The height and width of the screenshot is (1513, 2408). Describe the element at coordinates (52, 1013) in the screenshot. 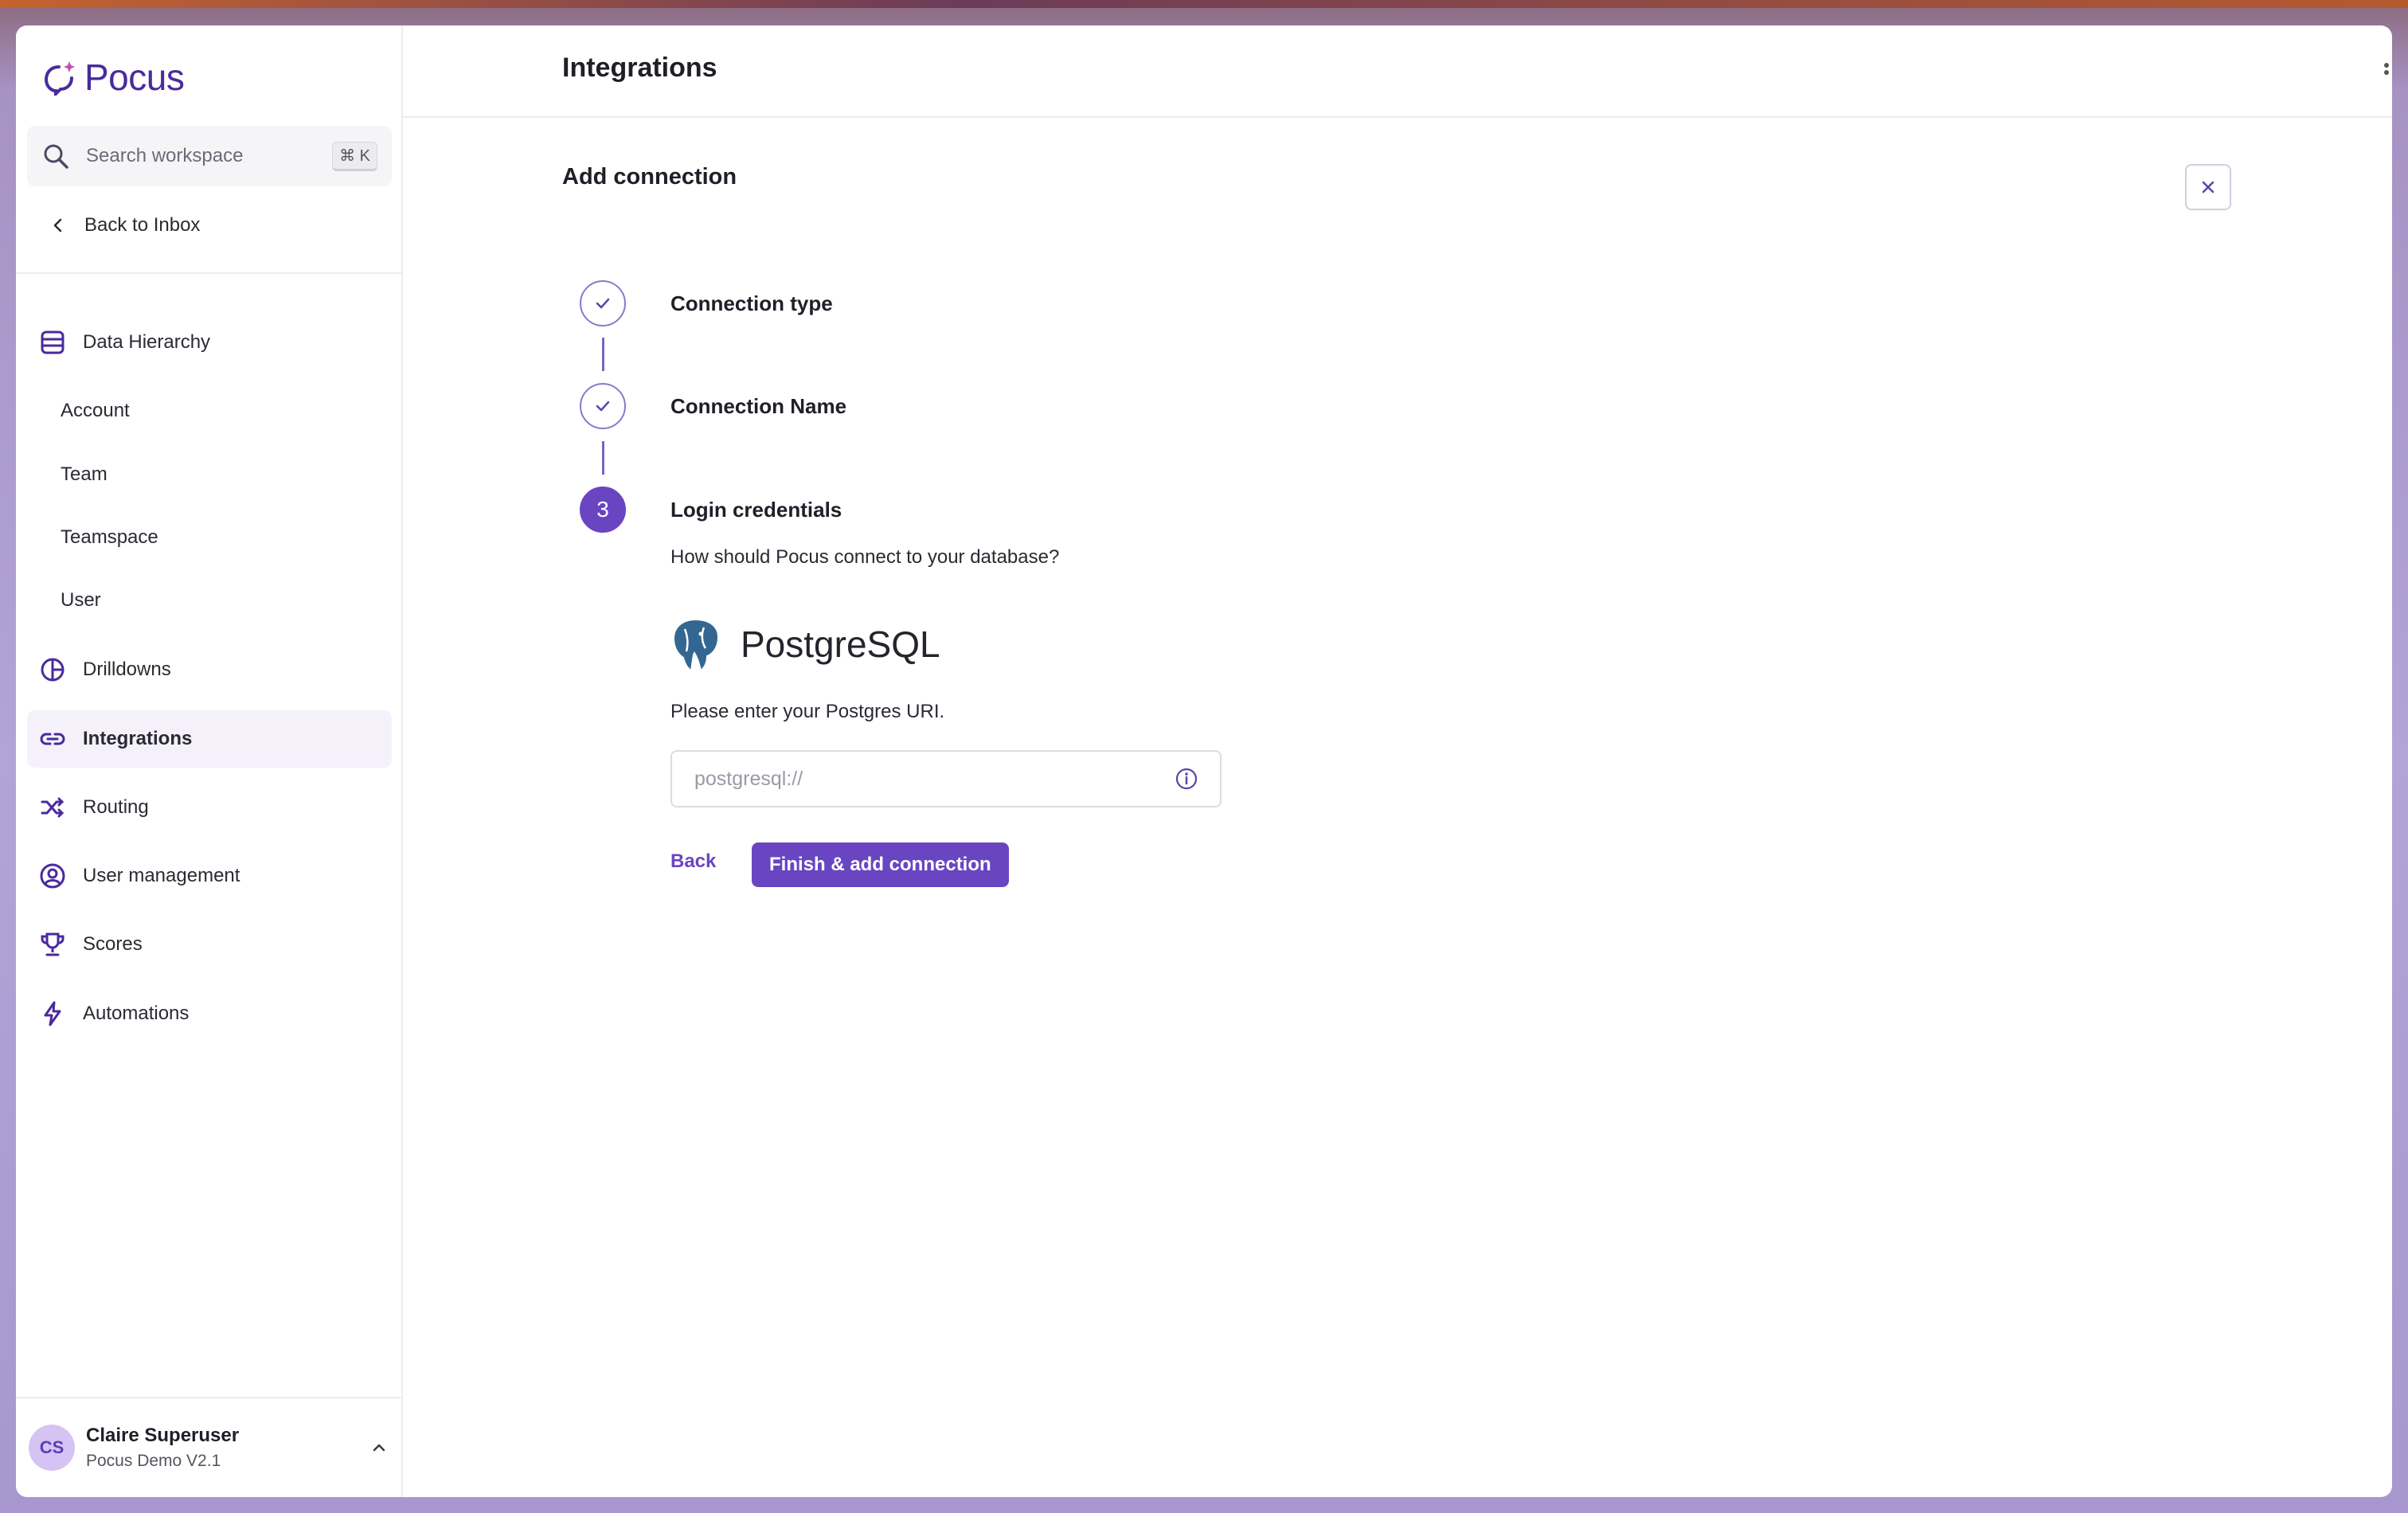

I see `bolt-icon` at that location.